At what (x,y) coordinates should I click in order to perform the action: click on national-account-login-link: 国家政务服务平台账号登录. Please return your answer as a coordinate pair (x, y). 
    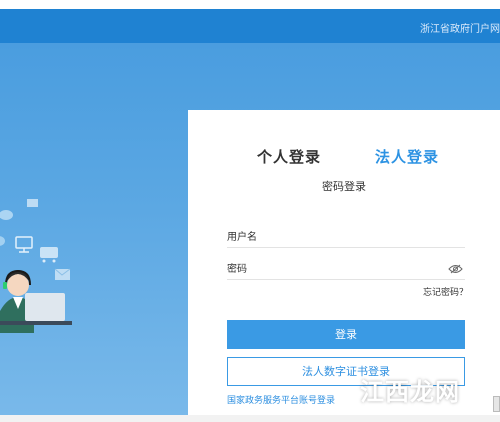
    Looking at the image, I should click on (281, 399).